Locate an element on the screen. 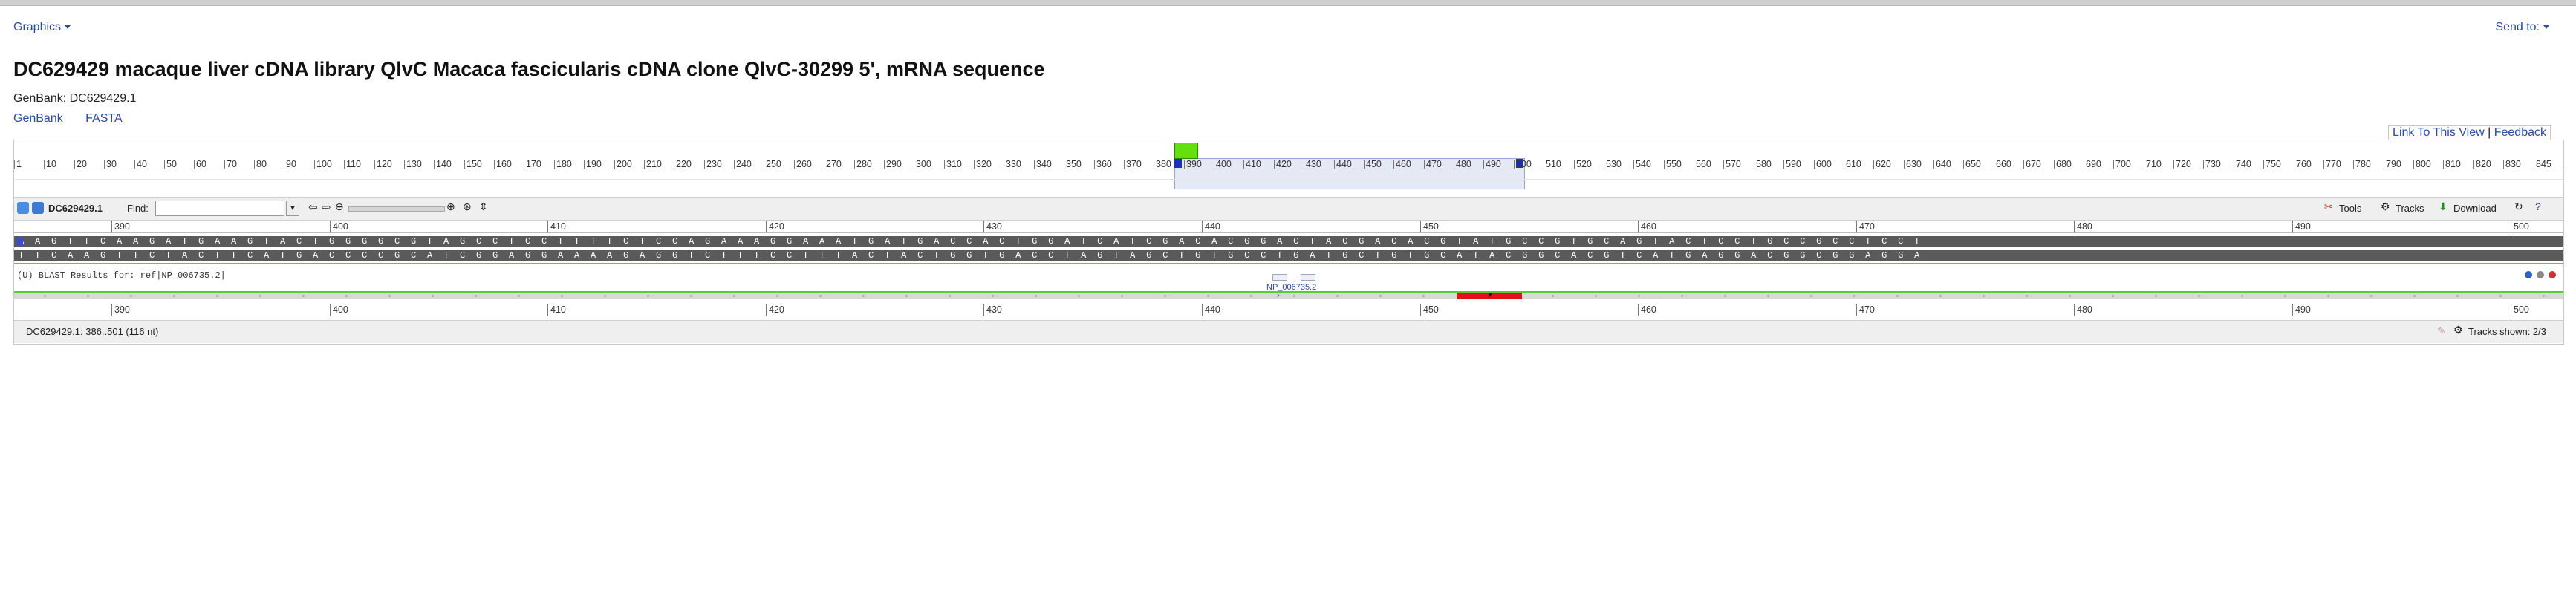 Image resolution: width=2576 pixels, height=606 pixels. overview-tick-label: 110 is located at coordinates (353, 164).